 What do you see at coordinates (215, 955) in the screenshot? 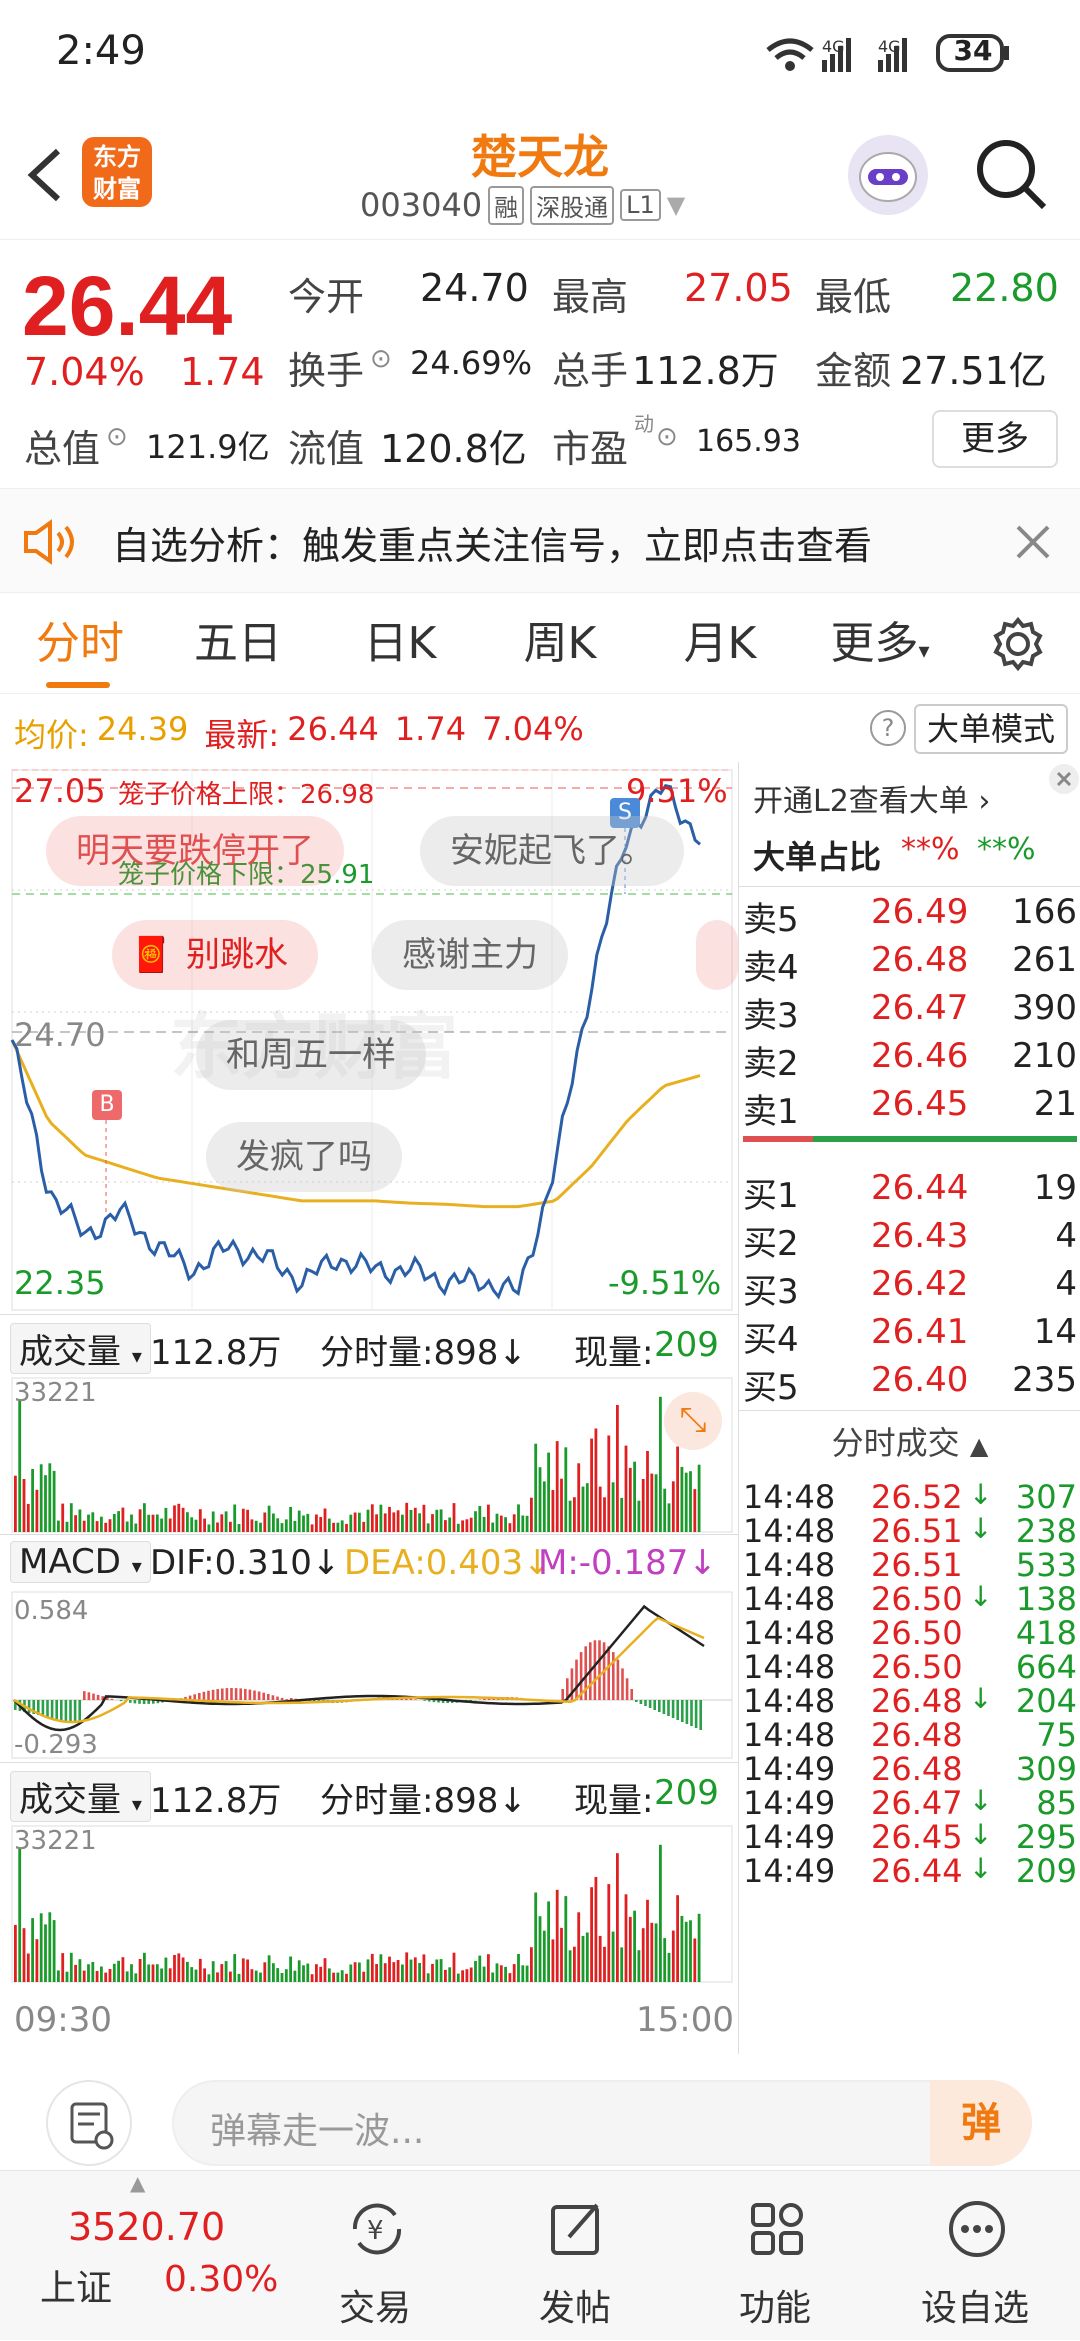
I see `danmaku-item: 🧧 别跳水` at bounding box center [215, 955].